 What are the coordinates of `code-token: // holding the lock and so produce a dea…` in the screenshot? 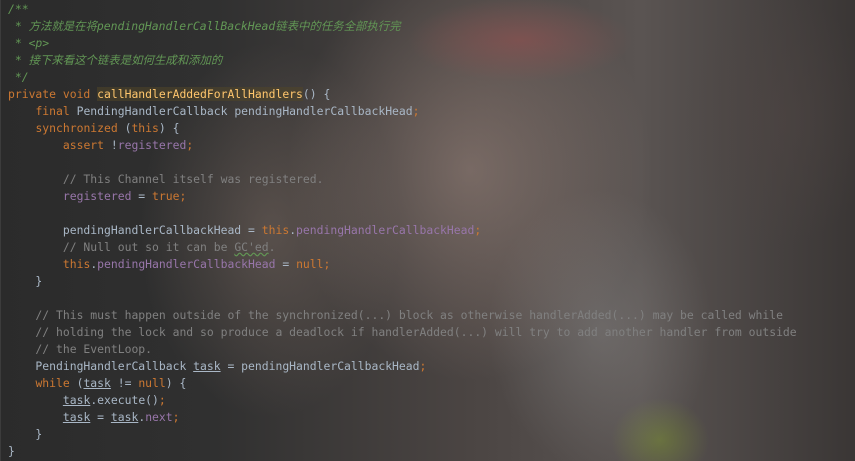 It's located at (402, 332).